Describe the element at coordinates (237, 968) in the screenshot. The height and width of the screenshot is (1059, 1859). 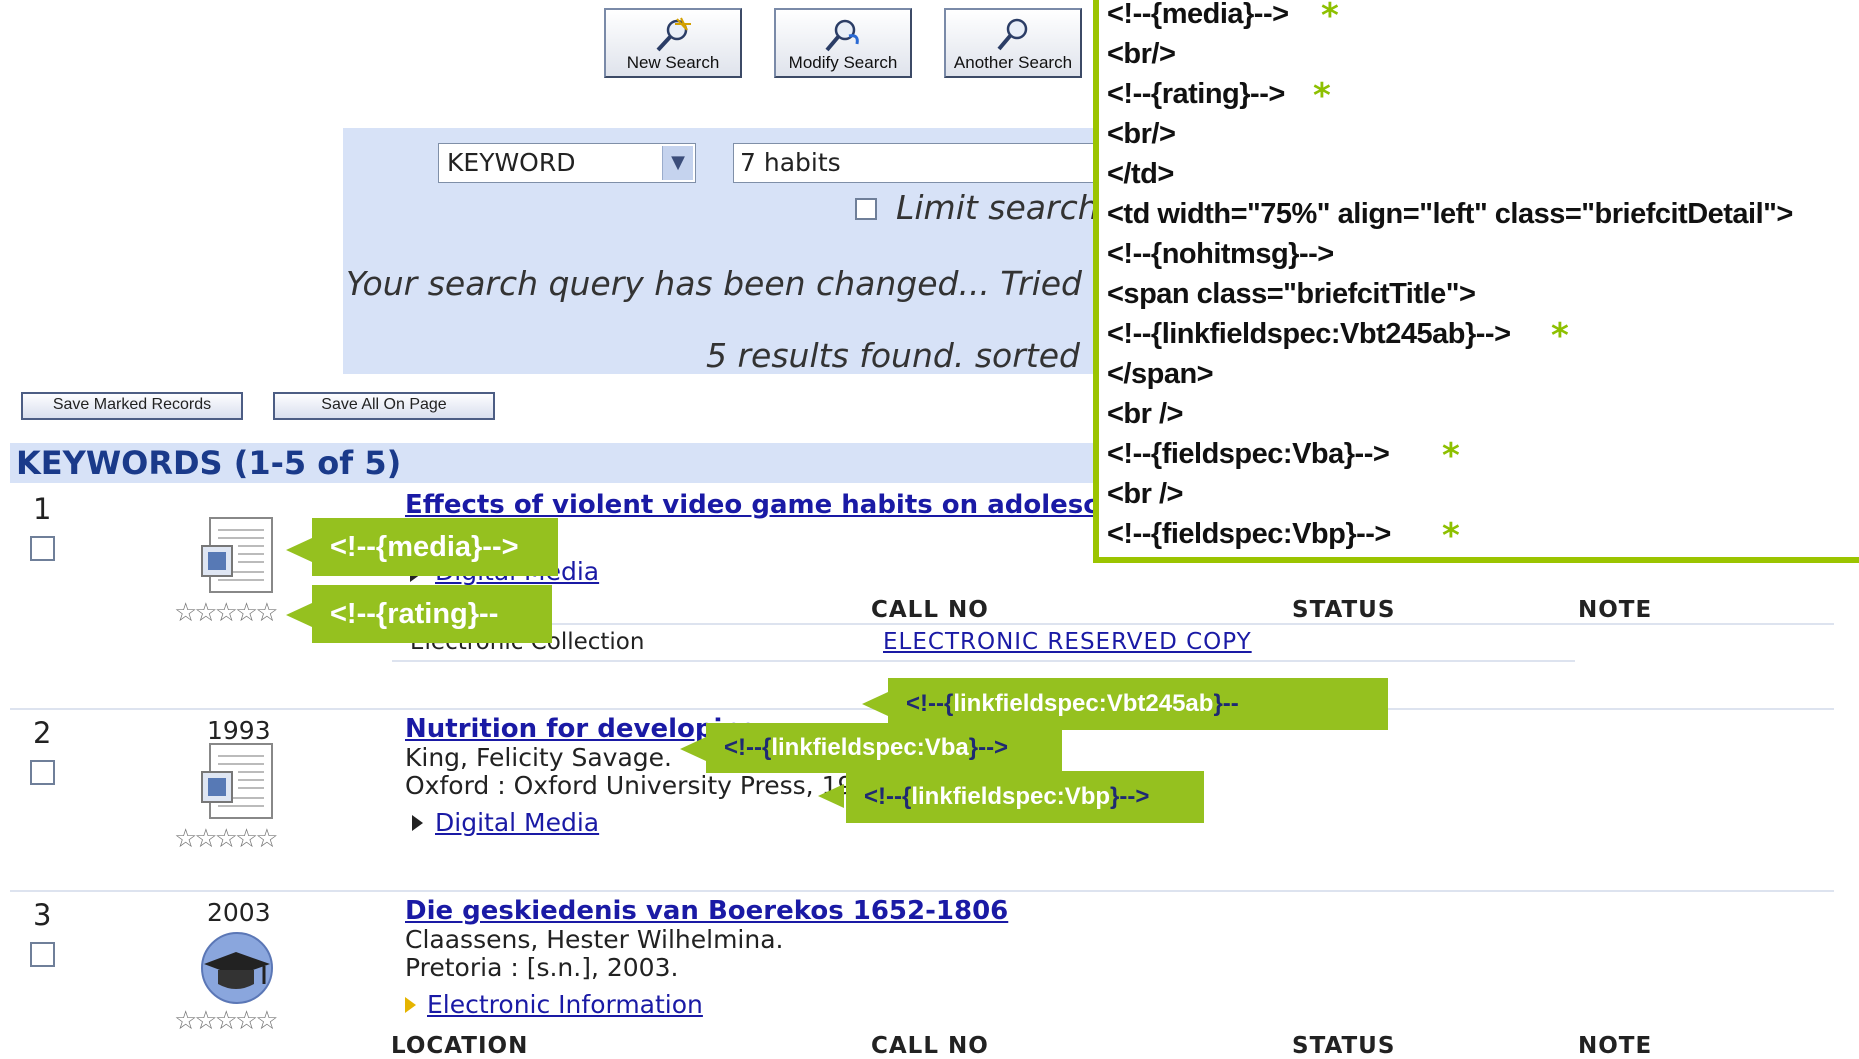
I see `graduation-cap-icon` at that location.